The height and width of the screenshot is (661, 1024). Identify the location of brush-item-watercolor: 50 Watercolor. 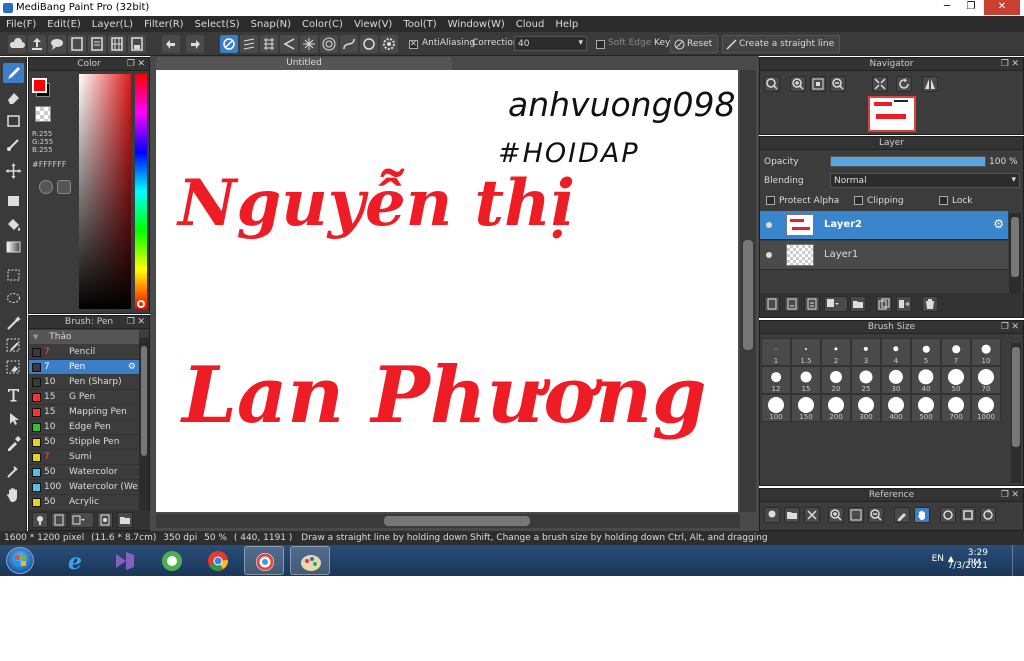
(84, 472).